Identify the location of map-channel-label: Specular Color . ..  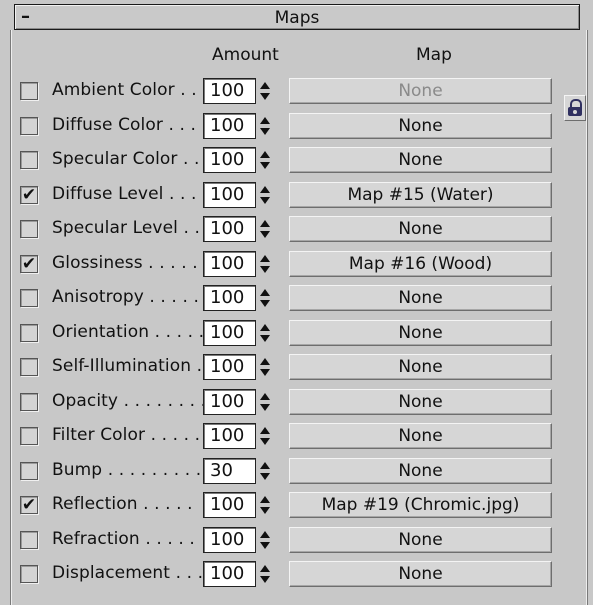
(126, 159).